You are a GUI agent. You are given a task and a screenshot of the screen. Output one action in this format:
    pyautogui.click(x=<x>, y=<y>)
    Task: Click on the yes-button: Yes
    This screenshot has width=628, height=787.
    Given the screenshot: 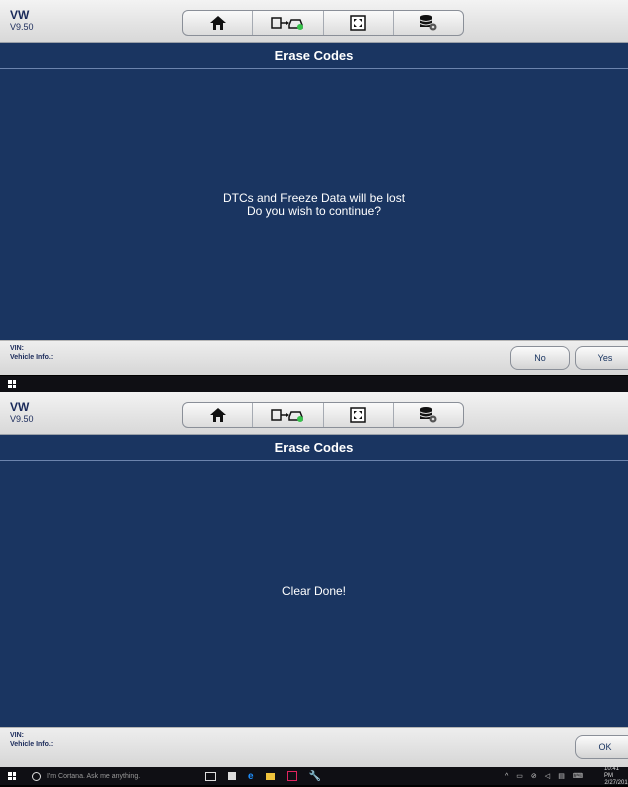 What is the action you would take?
    pyautogui.click(x=601, y=358)
    